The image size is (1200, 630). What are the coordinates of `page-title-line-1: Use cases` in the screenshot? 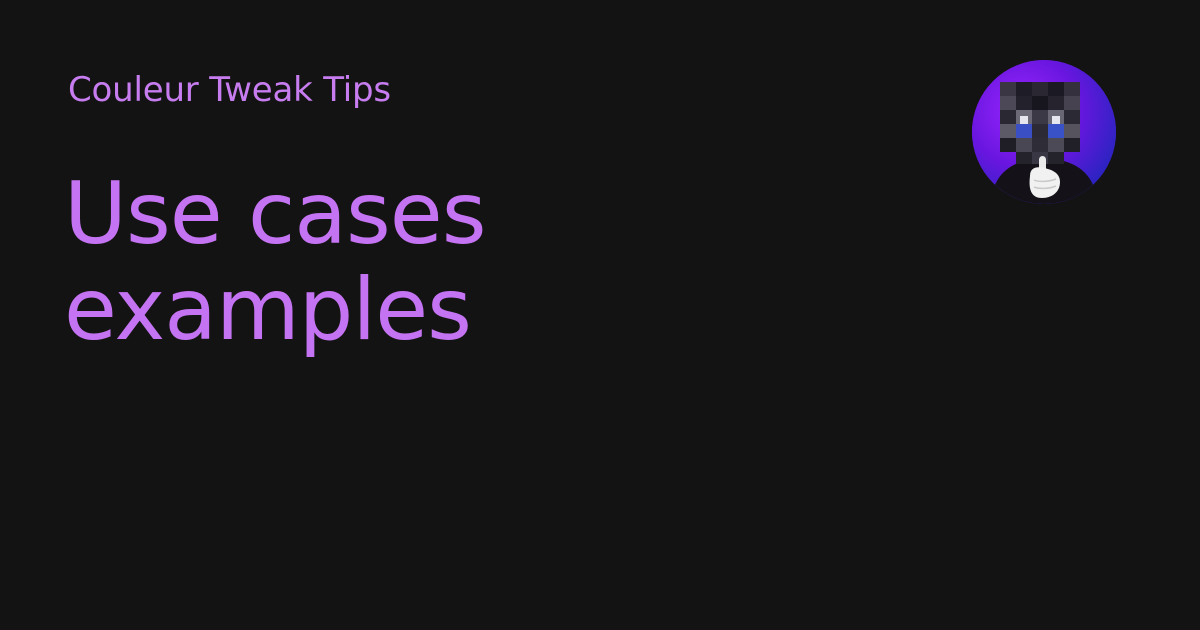 It's located at (275, 214).